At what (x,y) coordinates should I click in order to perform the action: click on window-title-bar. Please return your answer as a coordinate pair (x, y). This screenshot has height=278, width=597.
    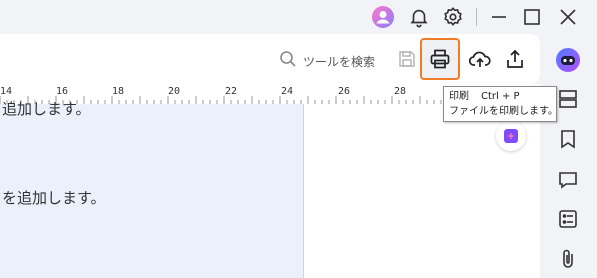
    Looking at the image, I should click on (298, 17).